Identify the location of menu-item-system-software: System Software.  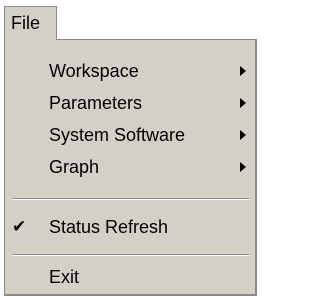
(129, 135).